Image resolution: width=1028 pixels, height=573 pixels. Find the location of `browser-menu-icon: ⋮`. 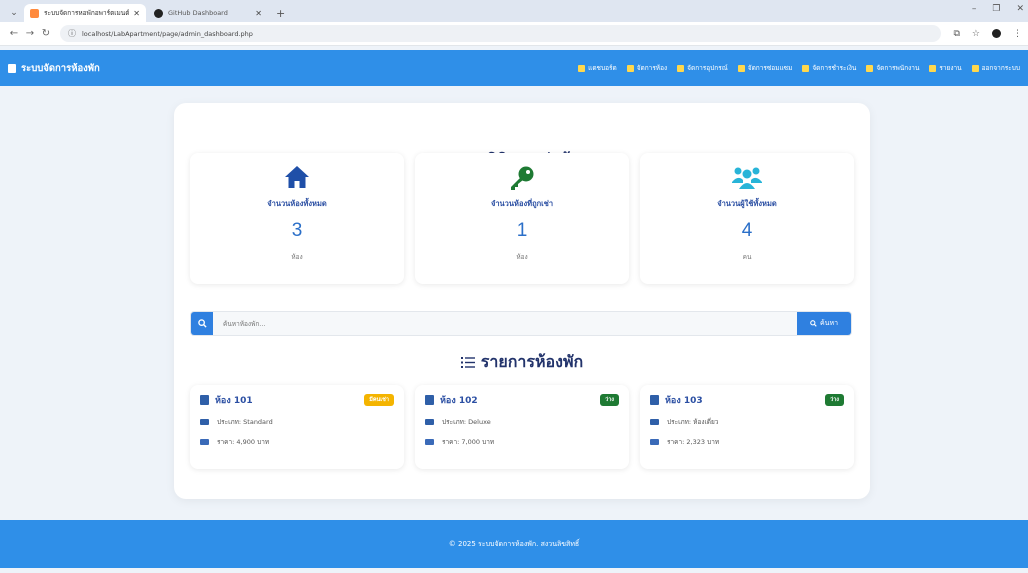

browser-menu-icon: ⋮ is located at coordinates (1017, 34).